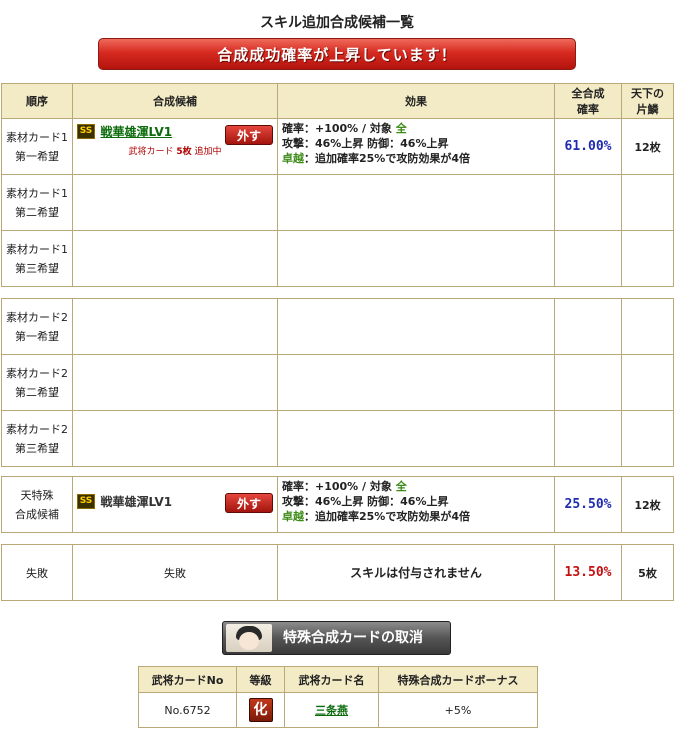 The image size is (674, 733). Describe the element at coordinates (187, 710) in the screenshot. I see `card-no: No.6752` at that location.